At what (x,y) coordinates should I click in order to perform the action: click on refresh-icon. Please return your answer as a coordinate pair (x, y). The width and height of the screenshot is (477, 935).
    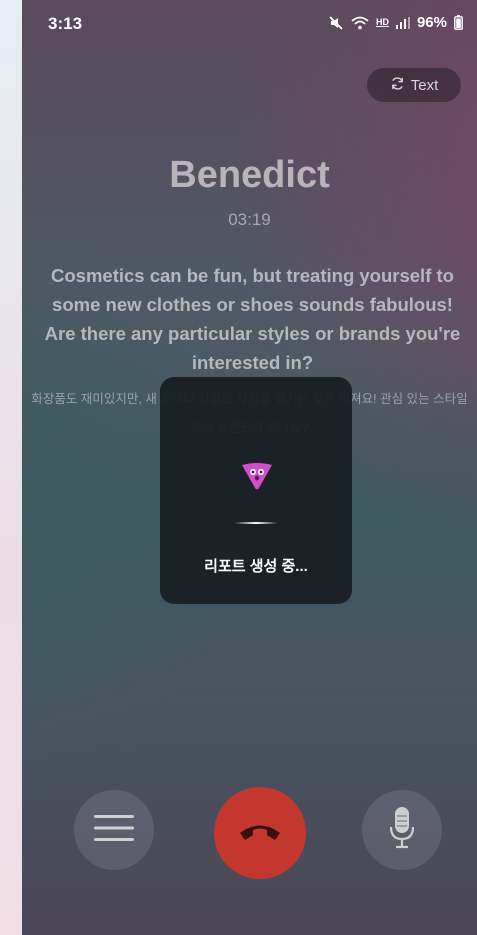
    Looking at the image, I should click on (397, 85).